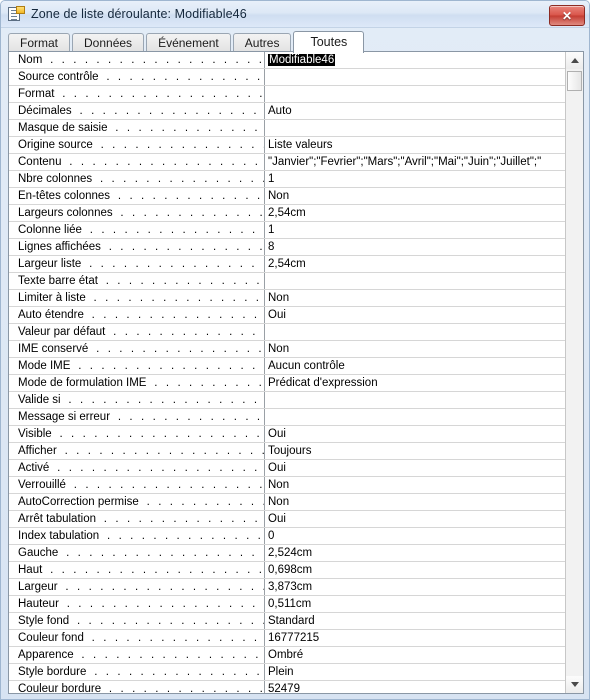 Image resolution: width=590 pixels, height=700 pixels. I want to click on property-value-input: 52479, so click(414, 687).